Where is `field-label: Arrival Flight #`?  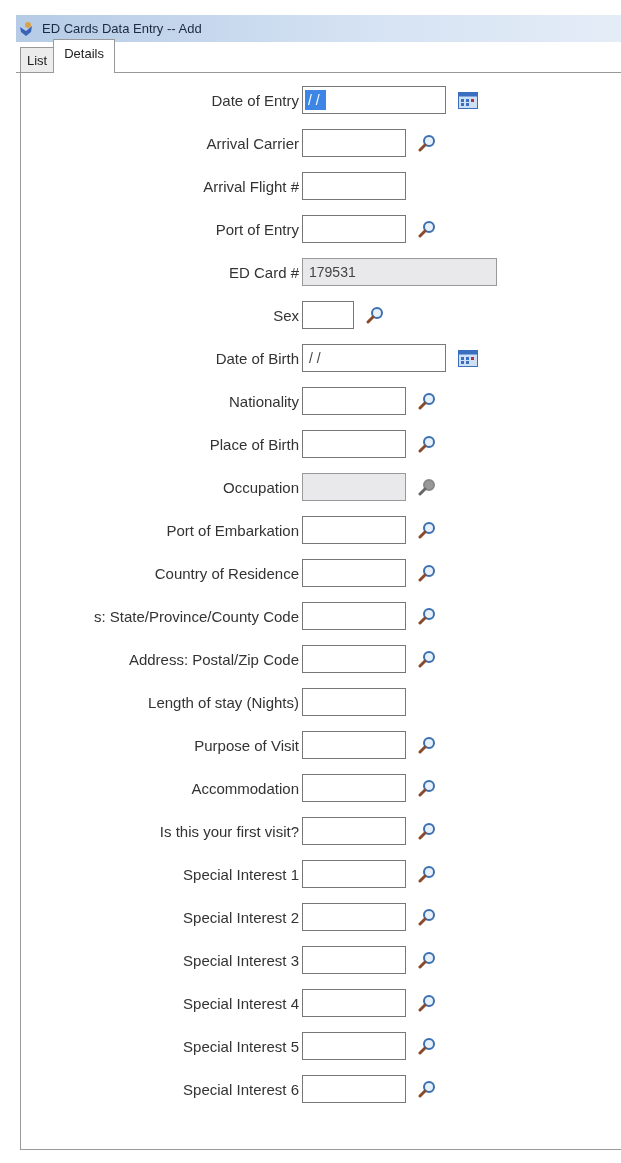 field-label: Arrival Flight # is located at coordinates (251, 186).